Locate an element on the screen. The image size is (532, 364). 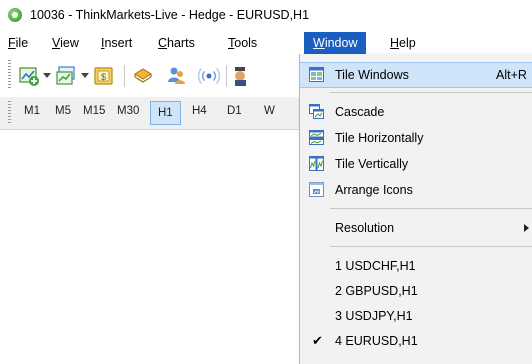
app-logo-icon is located at coordinates (15, 15).